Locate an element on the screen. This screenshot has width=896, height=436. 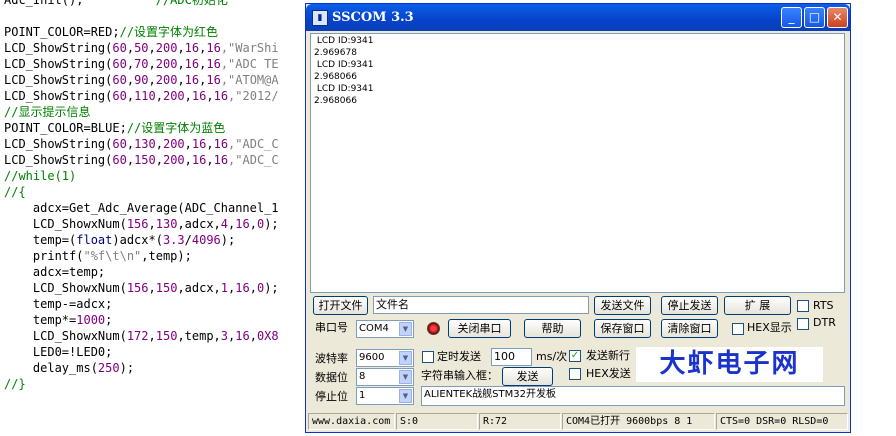
code-token: LED0=!LED0; is located at coordinates (58, 352).